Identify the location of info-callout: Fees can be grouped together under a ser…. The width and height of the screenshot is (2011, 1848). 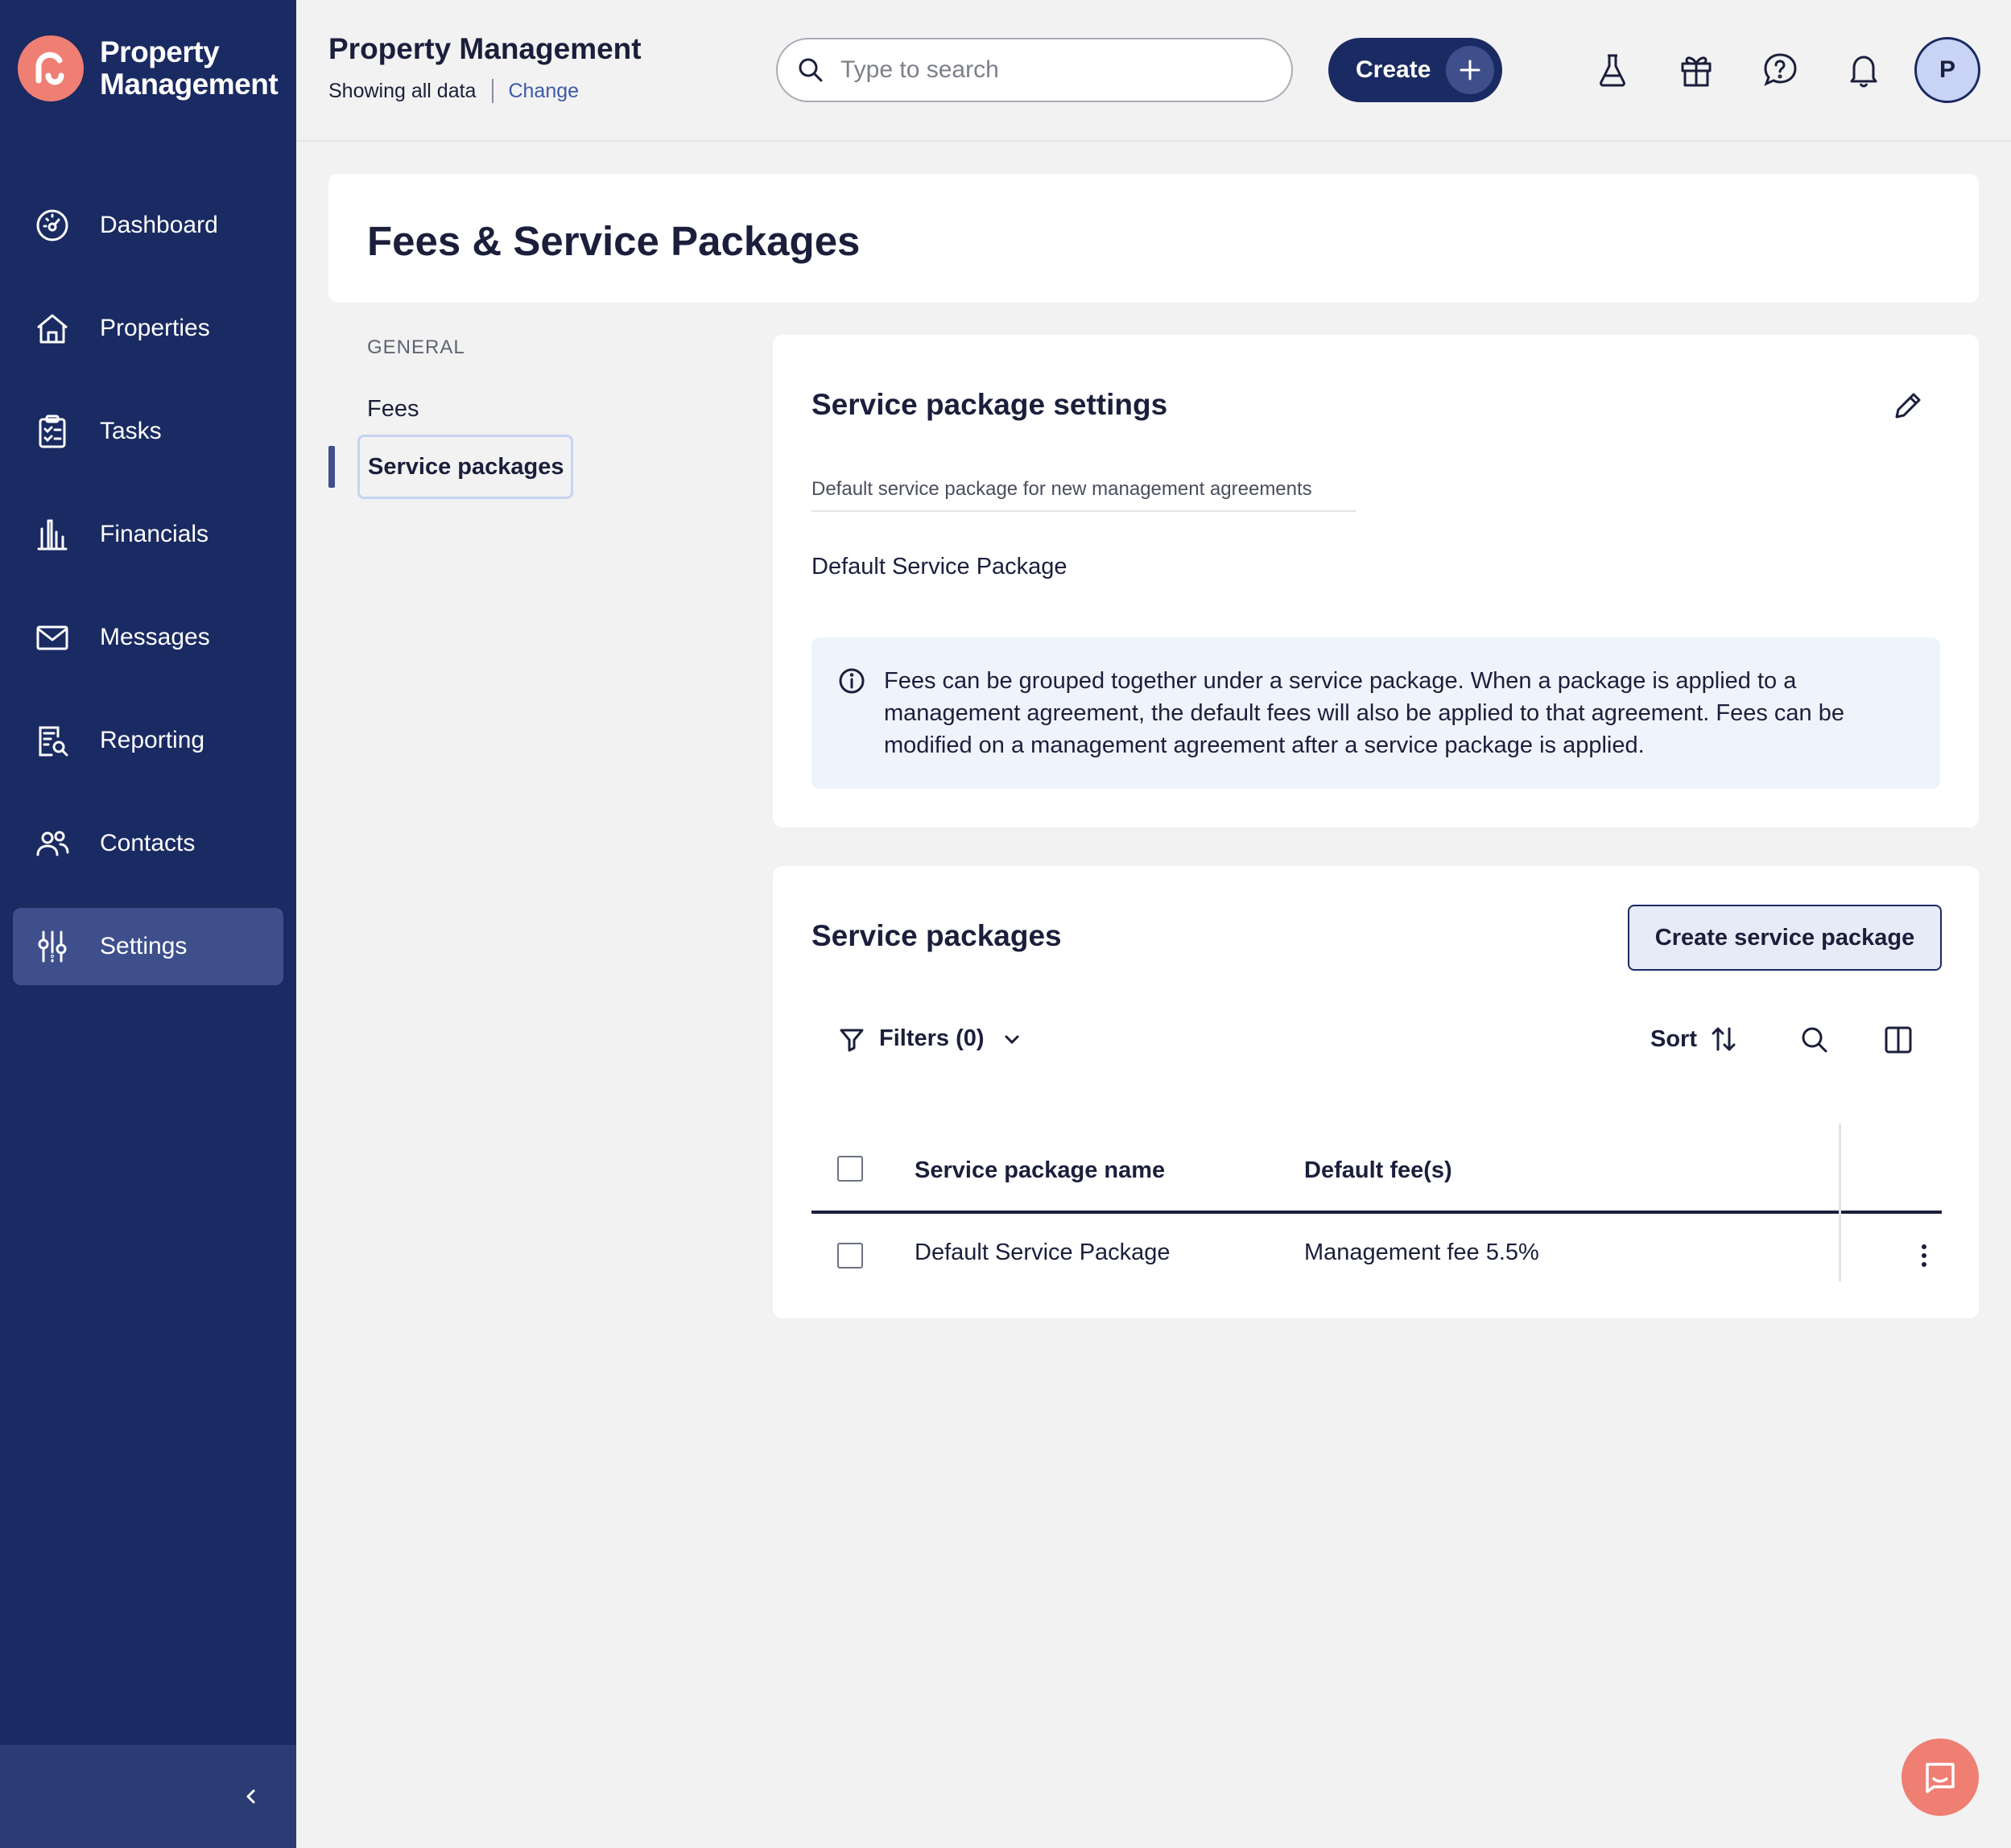
(1375, 713).